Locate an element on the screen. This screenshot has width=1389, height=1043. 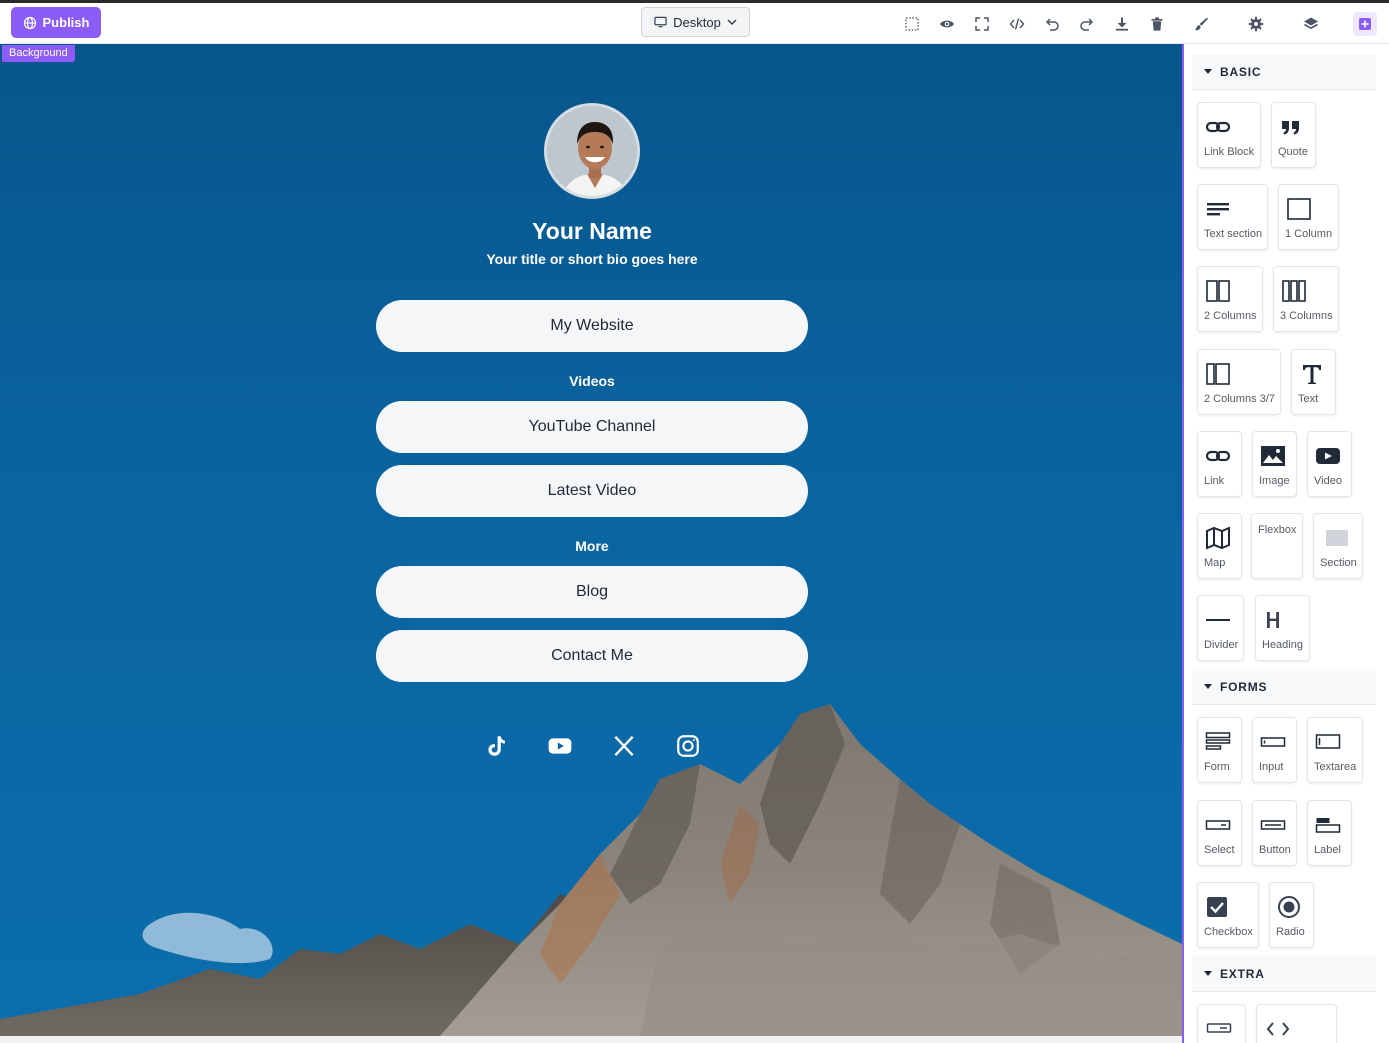
trash-icon is located at coordinates (1157, 24).